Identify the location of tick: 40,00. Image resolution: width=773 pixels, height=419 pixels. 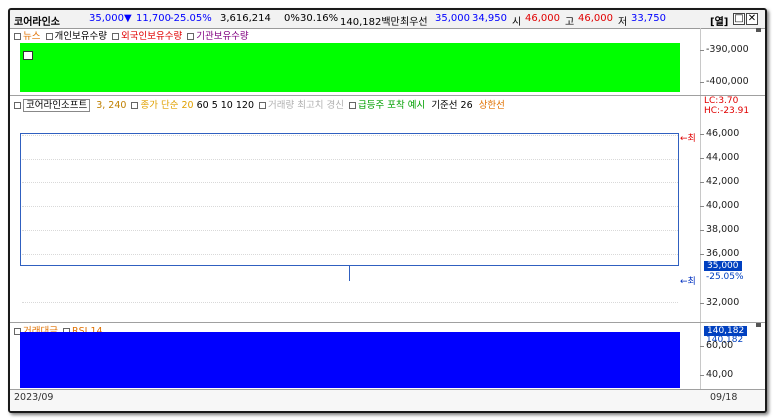
(716, 374).